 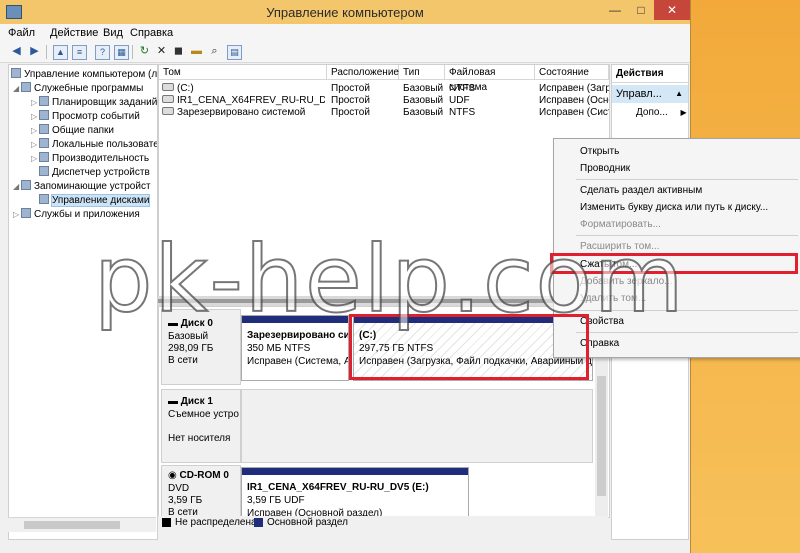 I want to click on actions-header: Действия, so click(x=650, y=74).